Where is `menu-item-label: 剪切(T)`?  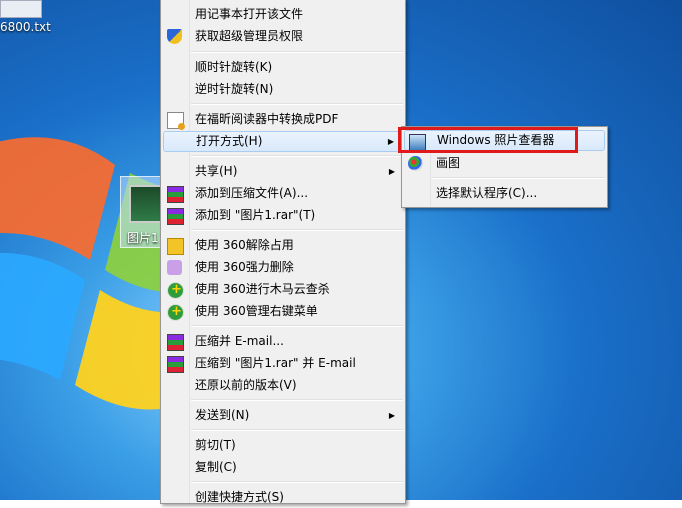
menu-item-label: 剪切(T) is located at coordinates (215, 445).